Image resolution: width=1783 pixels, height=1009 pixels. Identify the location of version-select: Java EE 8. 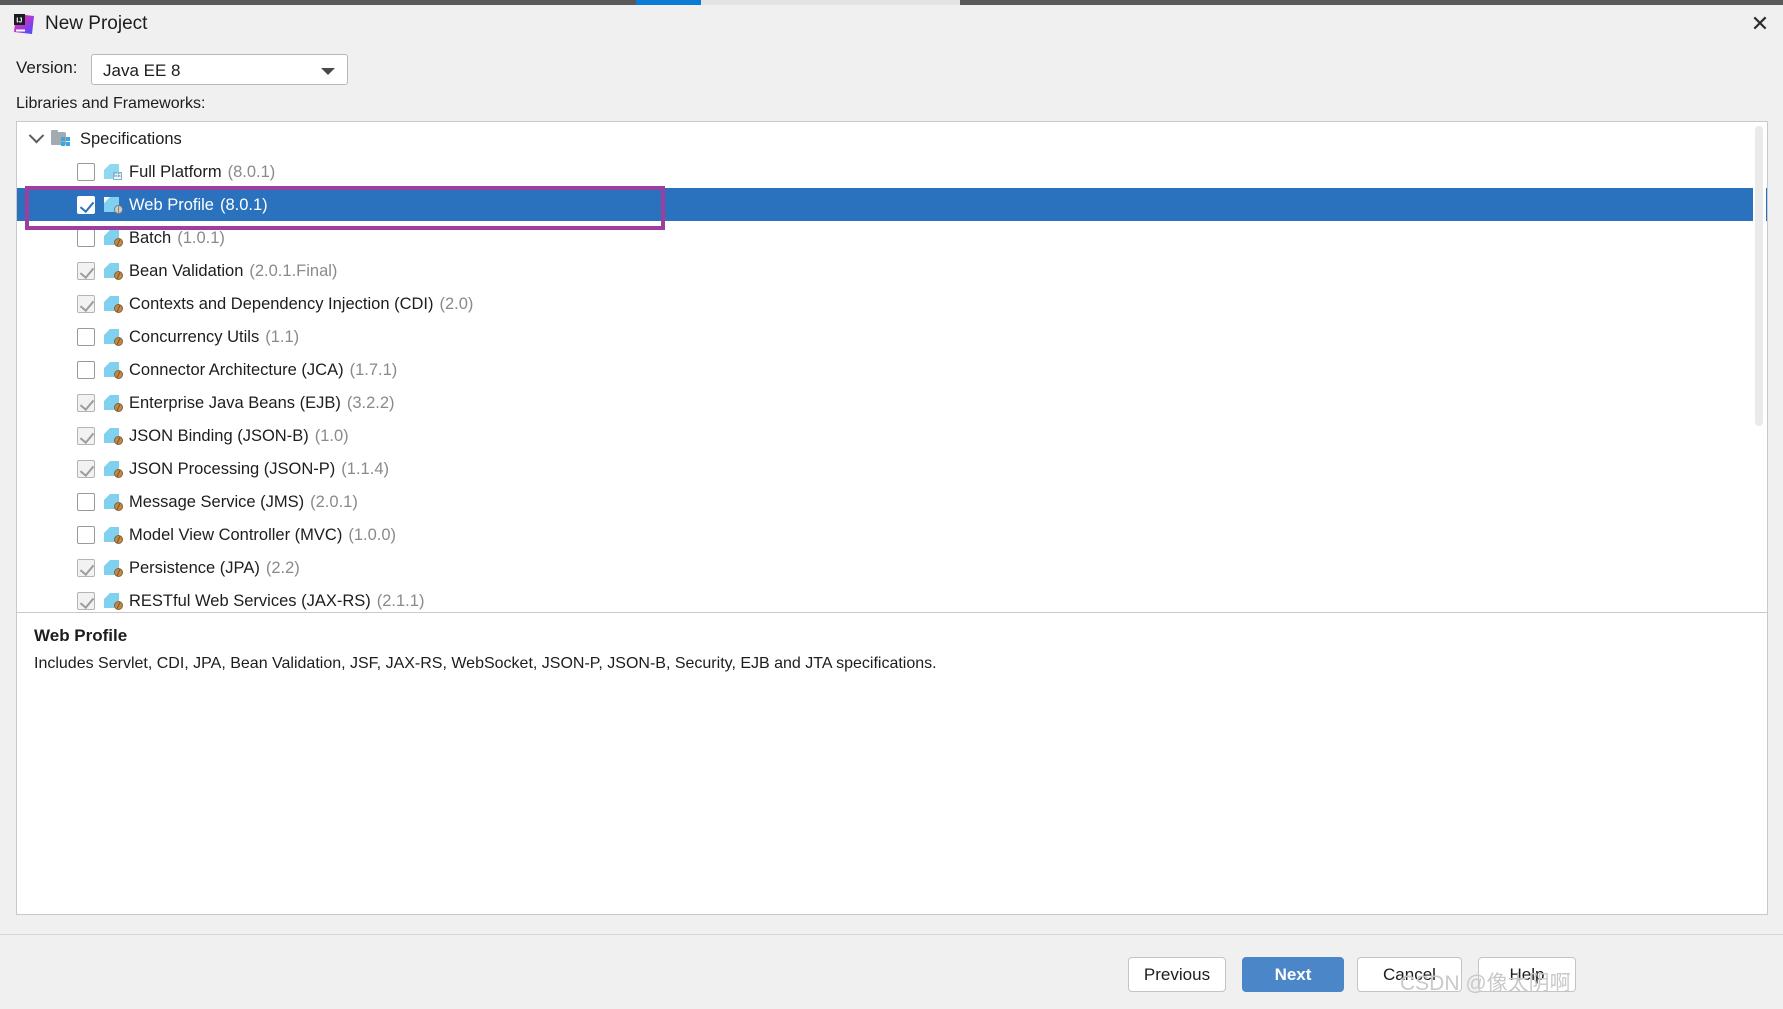
(219, 69).